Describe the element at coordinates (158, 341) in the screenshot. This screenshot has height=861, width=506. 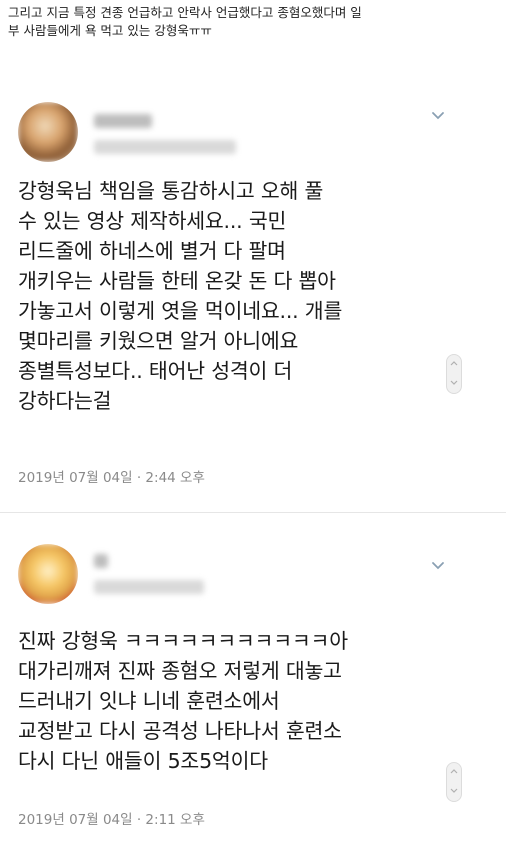
I see `post-body-line: 몇마리를 키웠으면 알거 아니에요` at that location.